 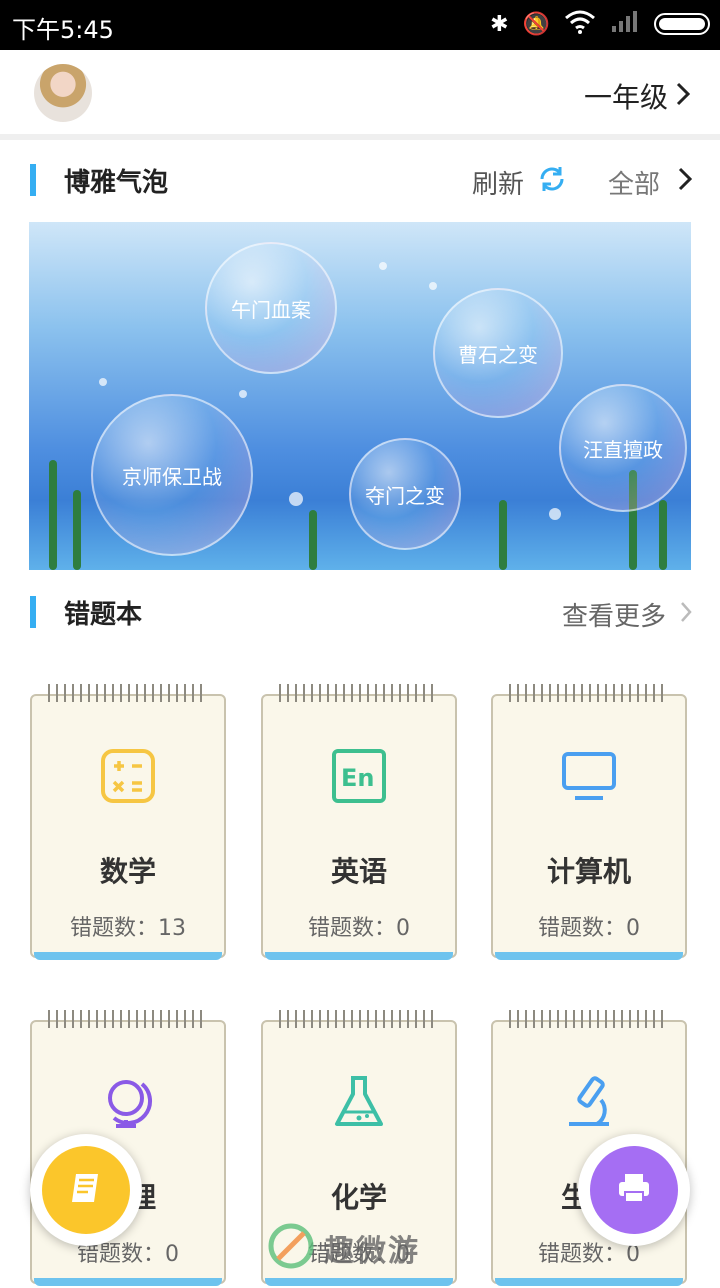 I want to click on status-time: 下午5:45, so click(x=63, y=30).